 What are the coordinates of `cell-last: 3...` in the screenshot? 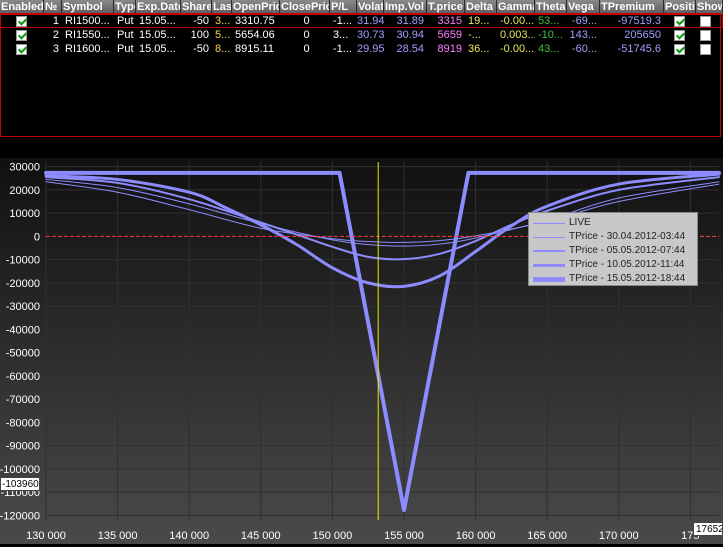 It's located at (223, 21).